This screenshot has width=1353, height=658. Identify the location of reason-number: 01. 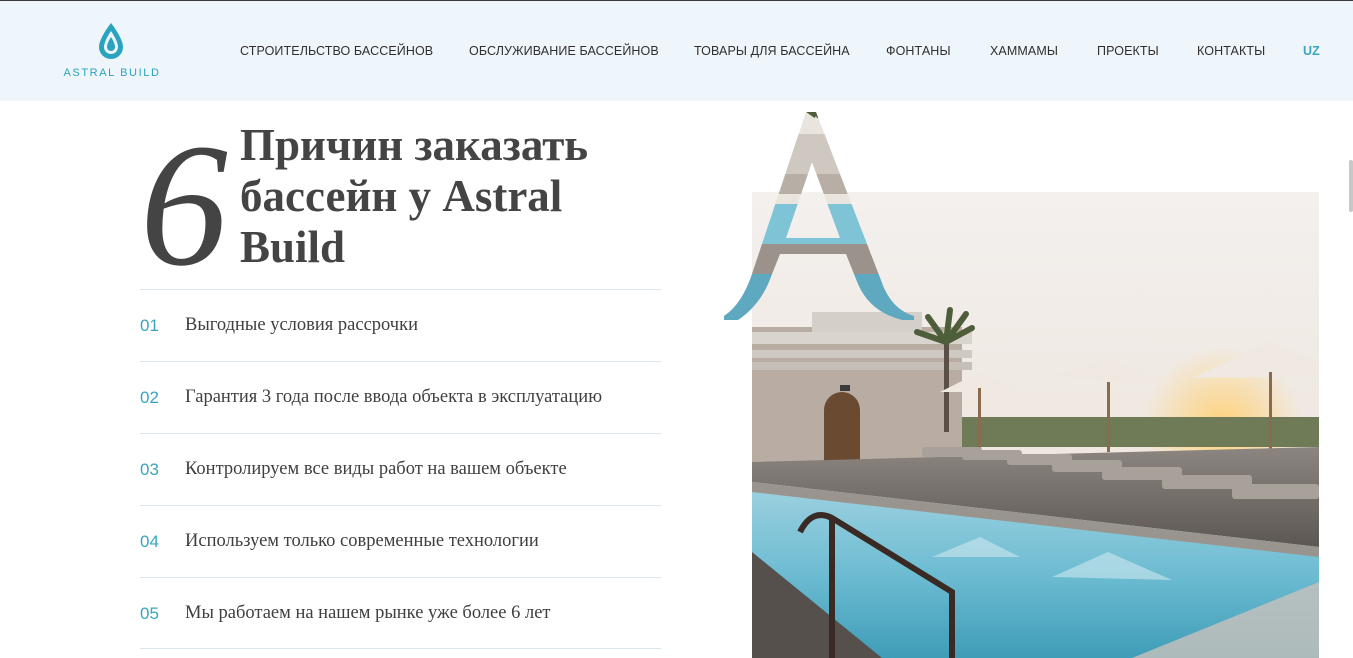
(149, 325).